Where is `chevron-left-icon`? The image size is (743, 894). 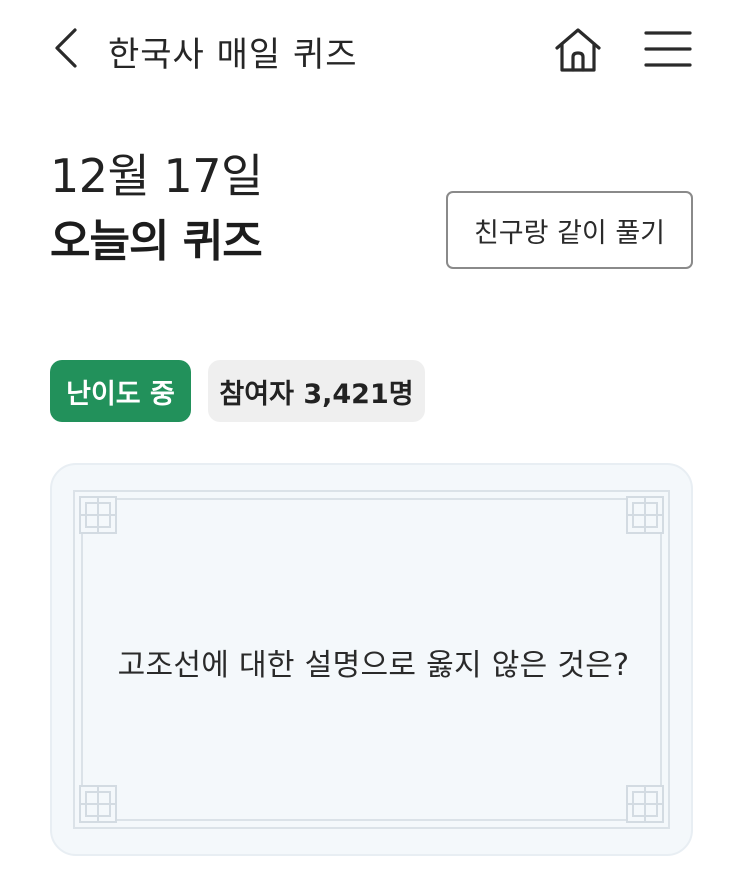 chevron-left-icon is located at coordinates (66, 48).